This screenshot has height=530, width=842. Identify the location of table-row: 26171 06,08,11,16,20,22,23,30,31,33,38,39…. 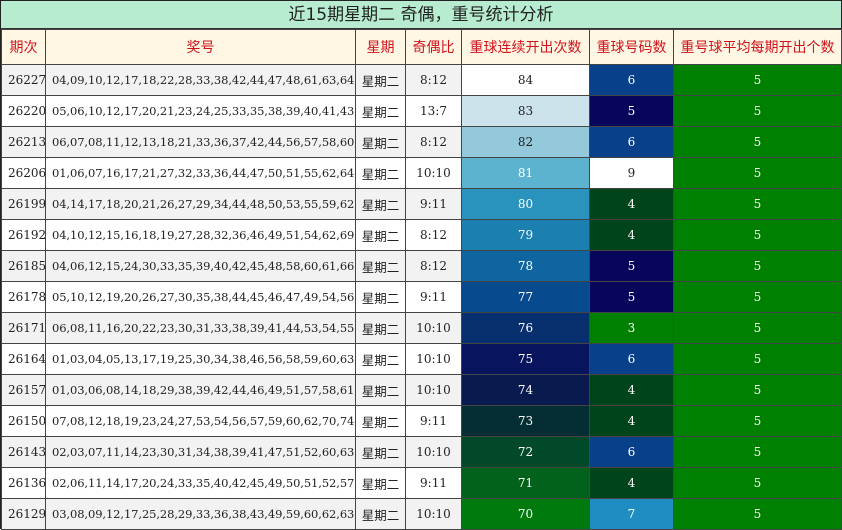
(421, 328).